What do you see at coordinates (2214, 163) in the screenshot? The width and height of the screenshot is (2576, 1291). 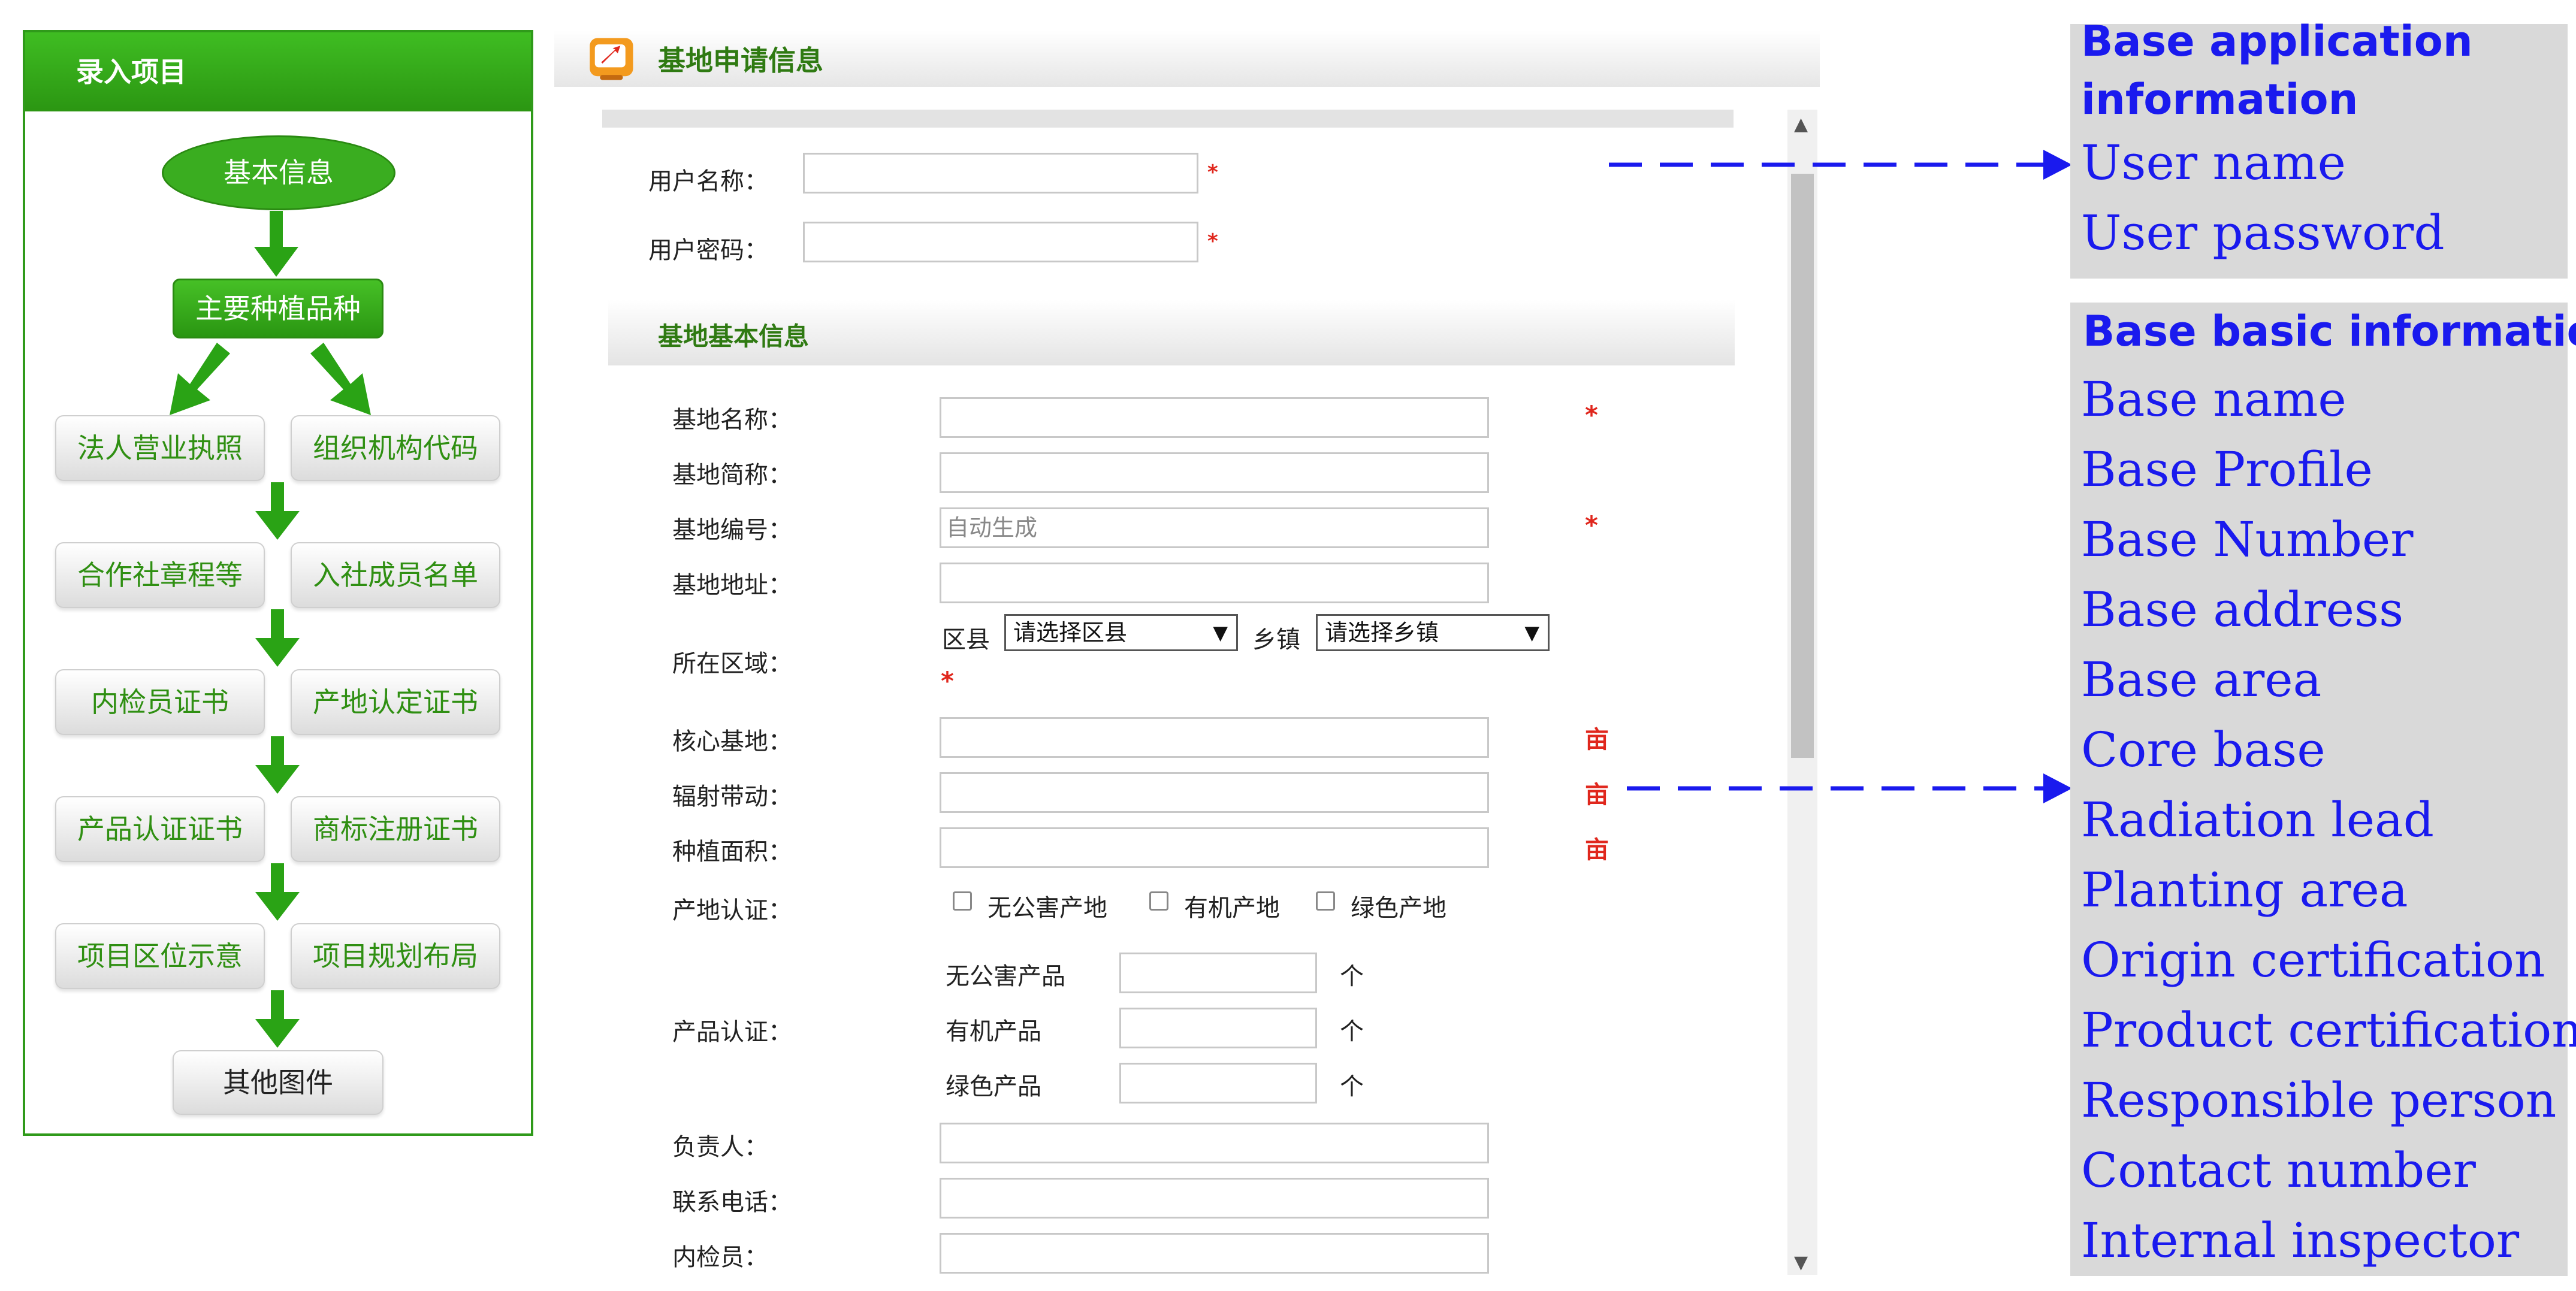 I see `legend-user-name: User name` at bounding box center [2214, 163].